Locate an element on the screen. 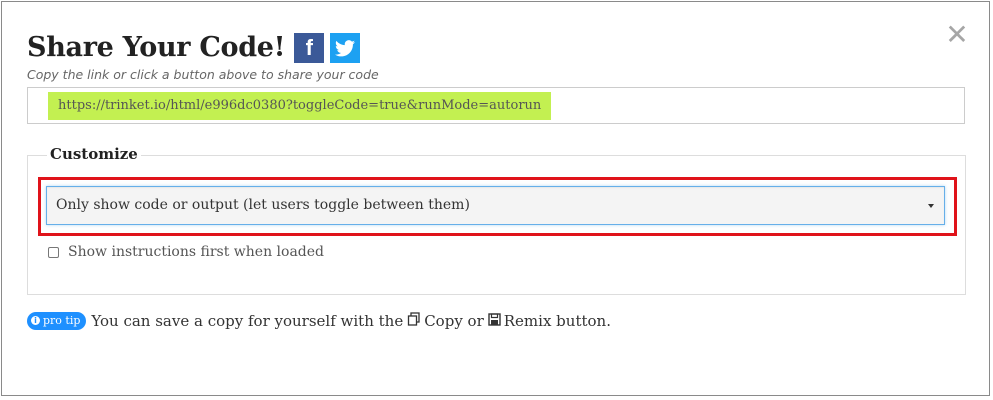 This screenshot has height=400, width=993. info-icon: i is located at coordinates (35, 320).